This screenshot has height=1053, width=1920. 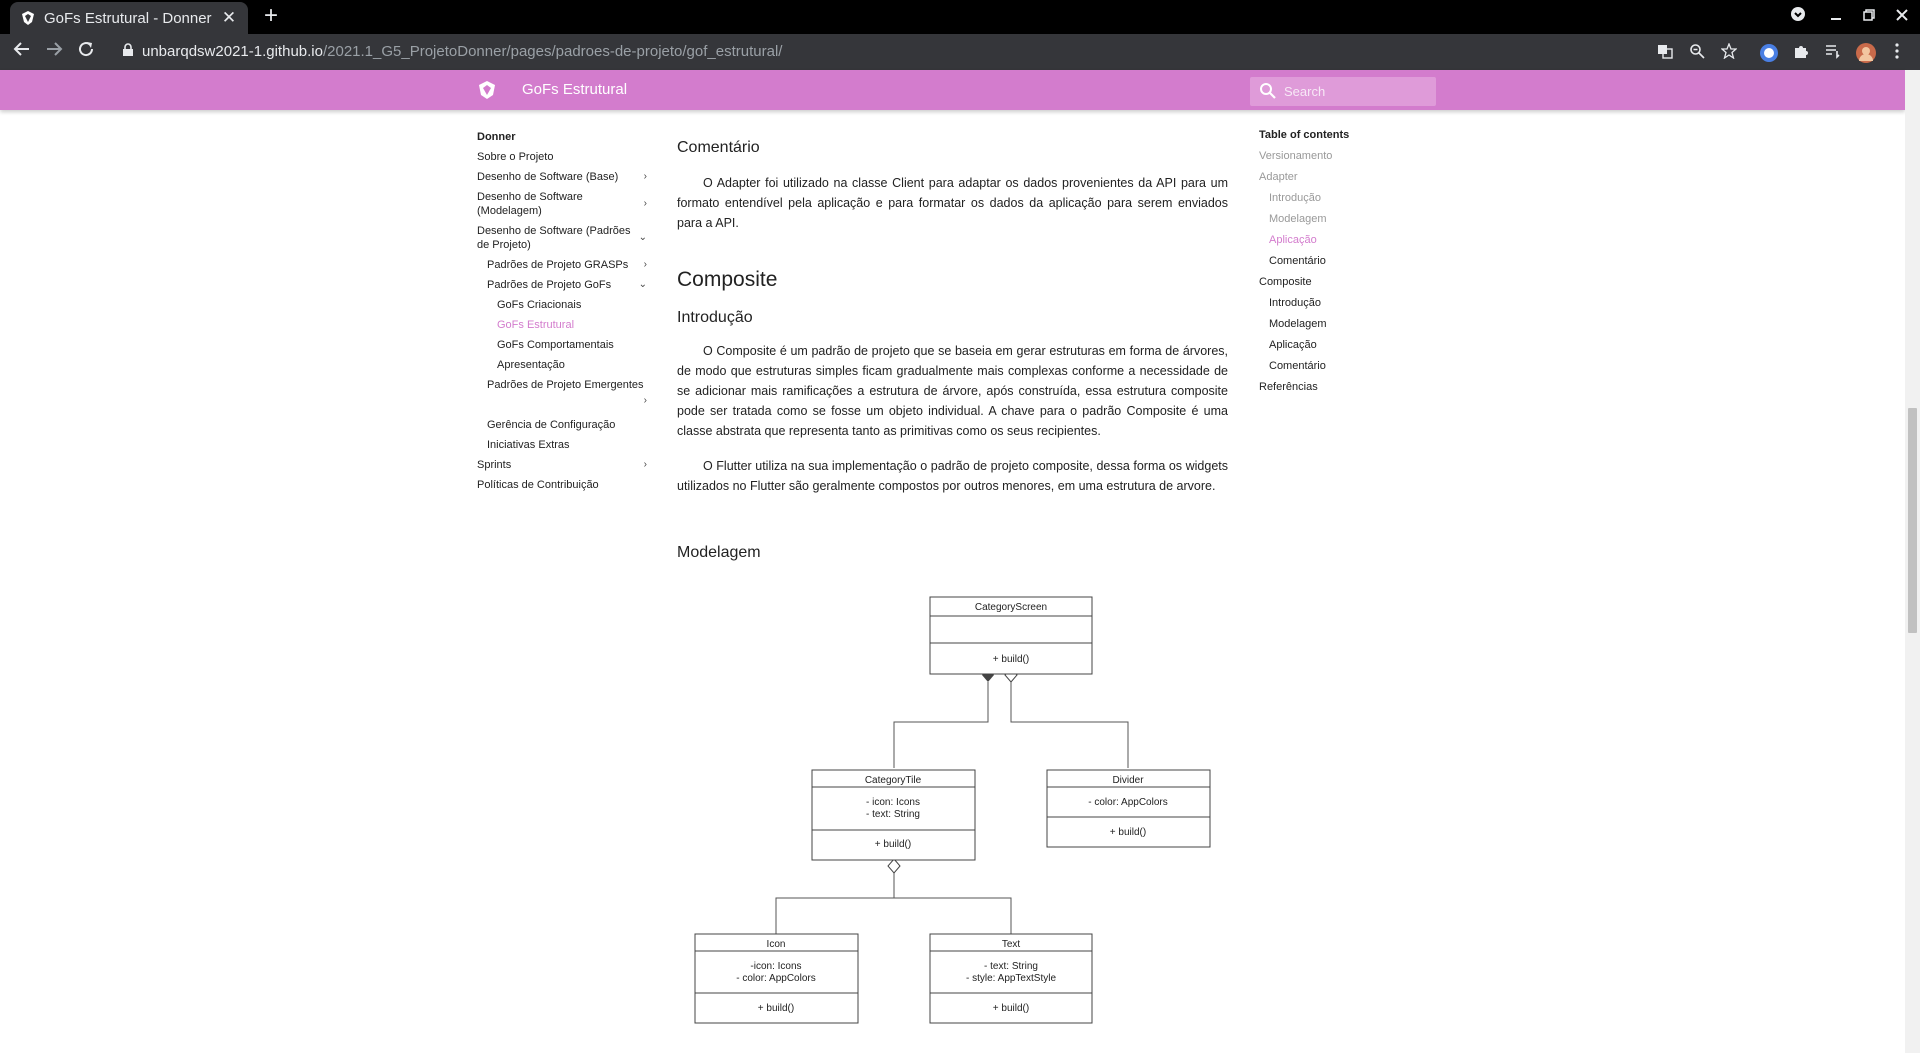 I want to click on nav-item-politicas: Políticas de Contribuição, so click(x=562, y=485).